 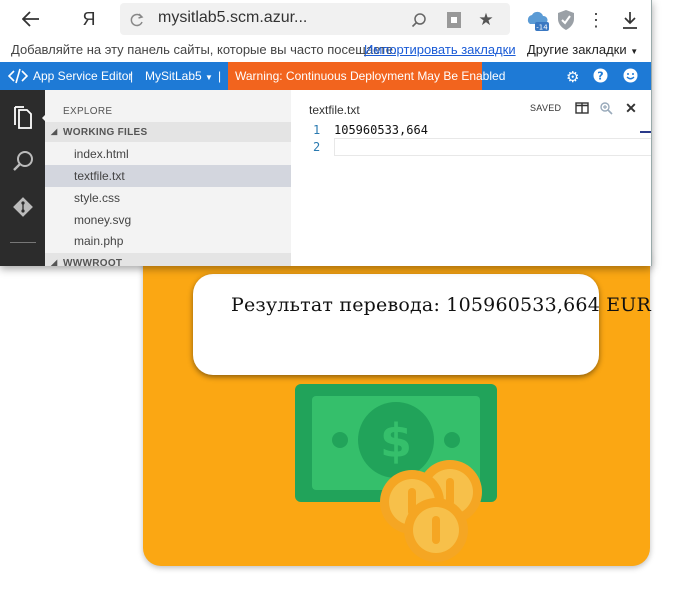 I want to click on feedback-smiley-icon, so click(x=630, y=77).